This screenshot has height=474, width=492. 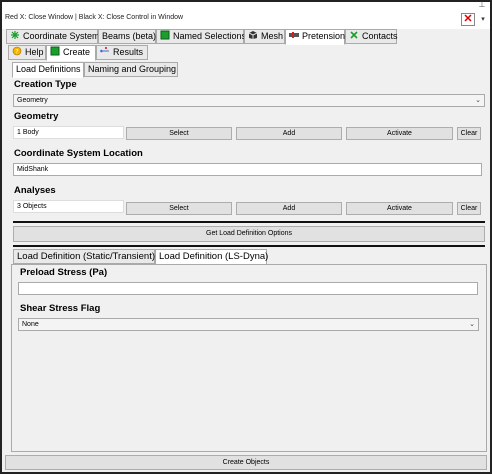 I want to click on geometry-clear-button: Clear, so click(x=469, y=133).